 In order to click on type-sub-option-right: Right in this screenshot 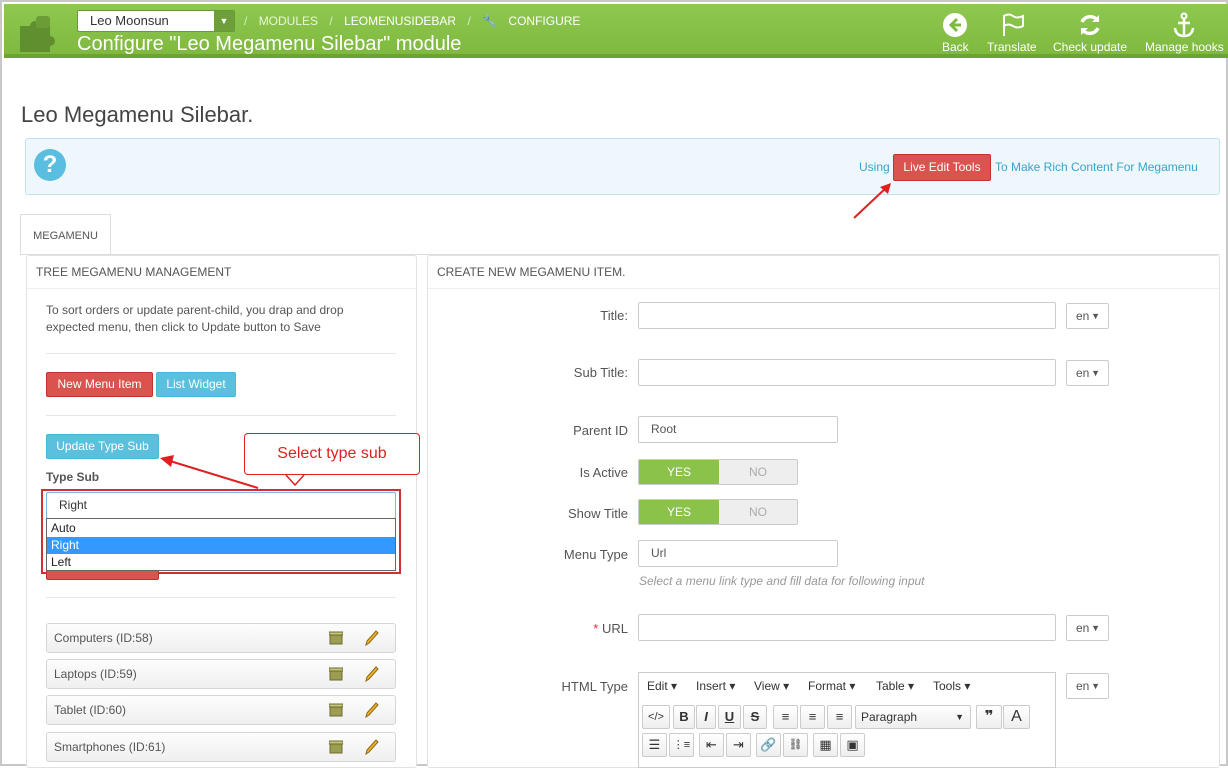, I will do `click(221, 545)`.